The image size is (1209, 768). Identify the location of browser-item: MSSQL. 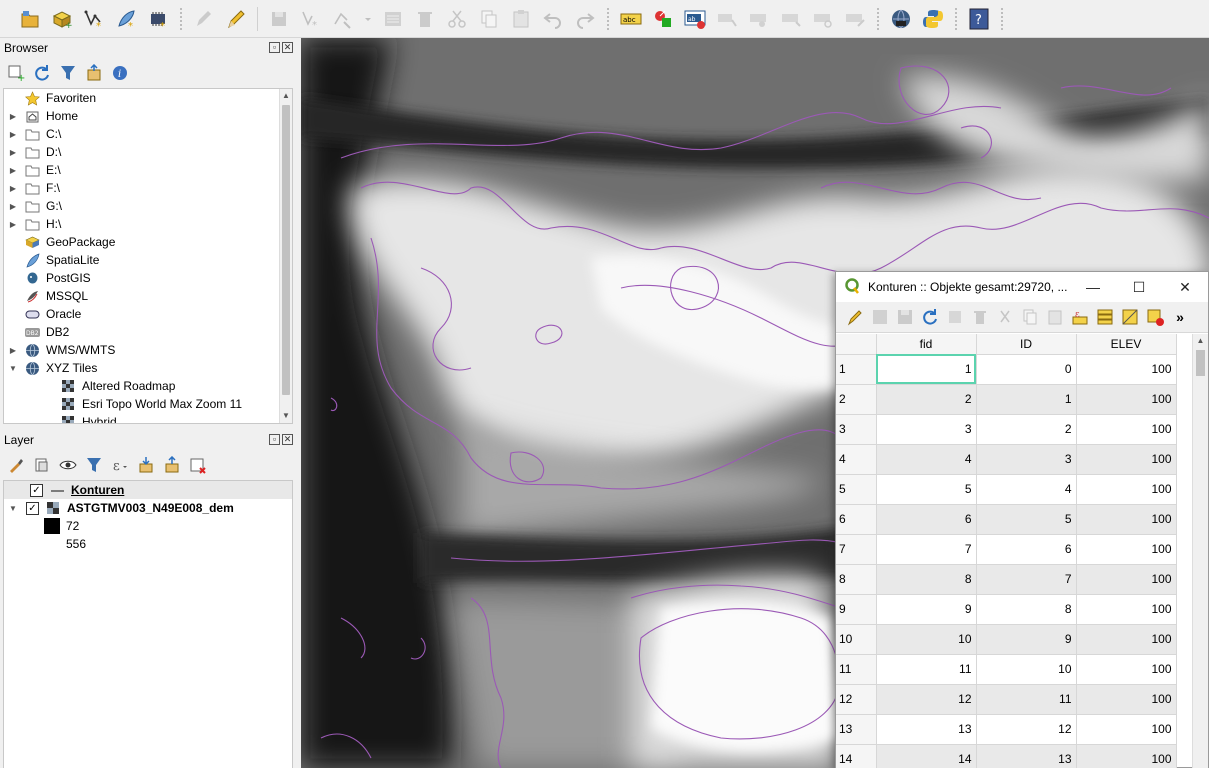
(141, 296).